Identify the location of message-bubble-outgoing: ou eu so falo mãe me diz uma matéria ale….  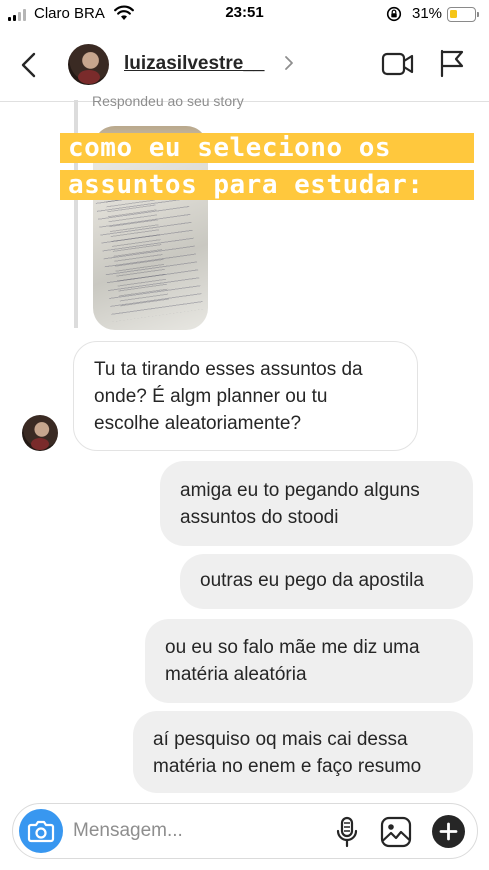
(309, 661).